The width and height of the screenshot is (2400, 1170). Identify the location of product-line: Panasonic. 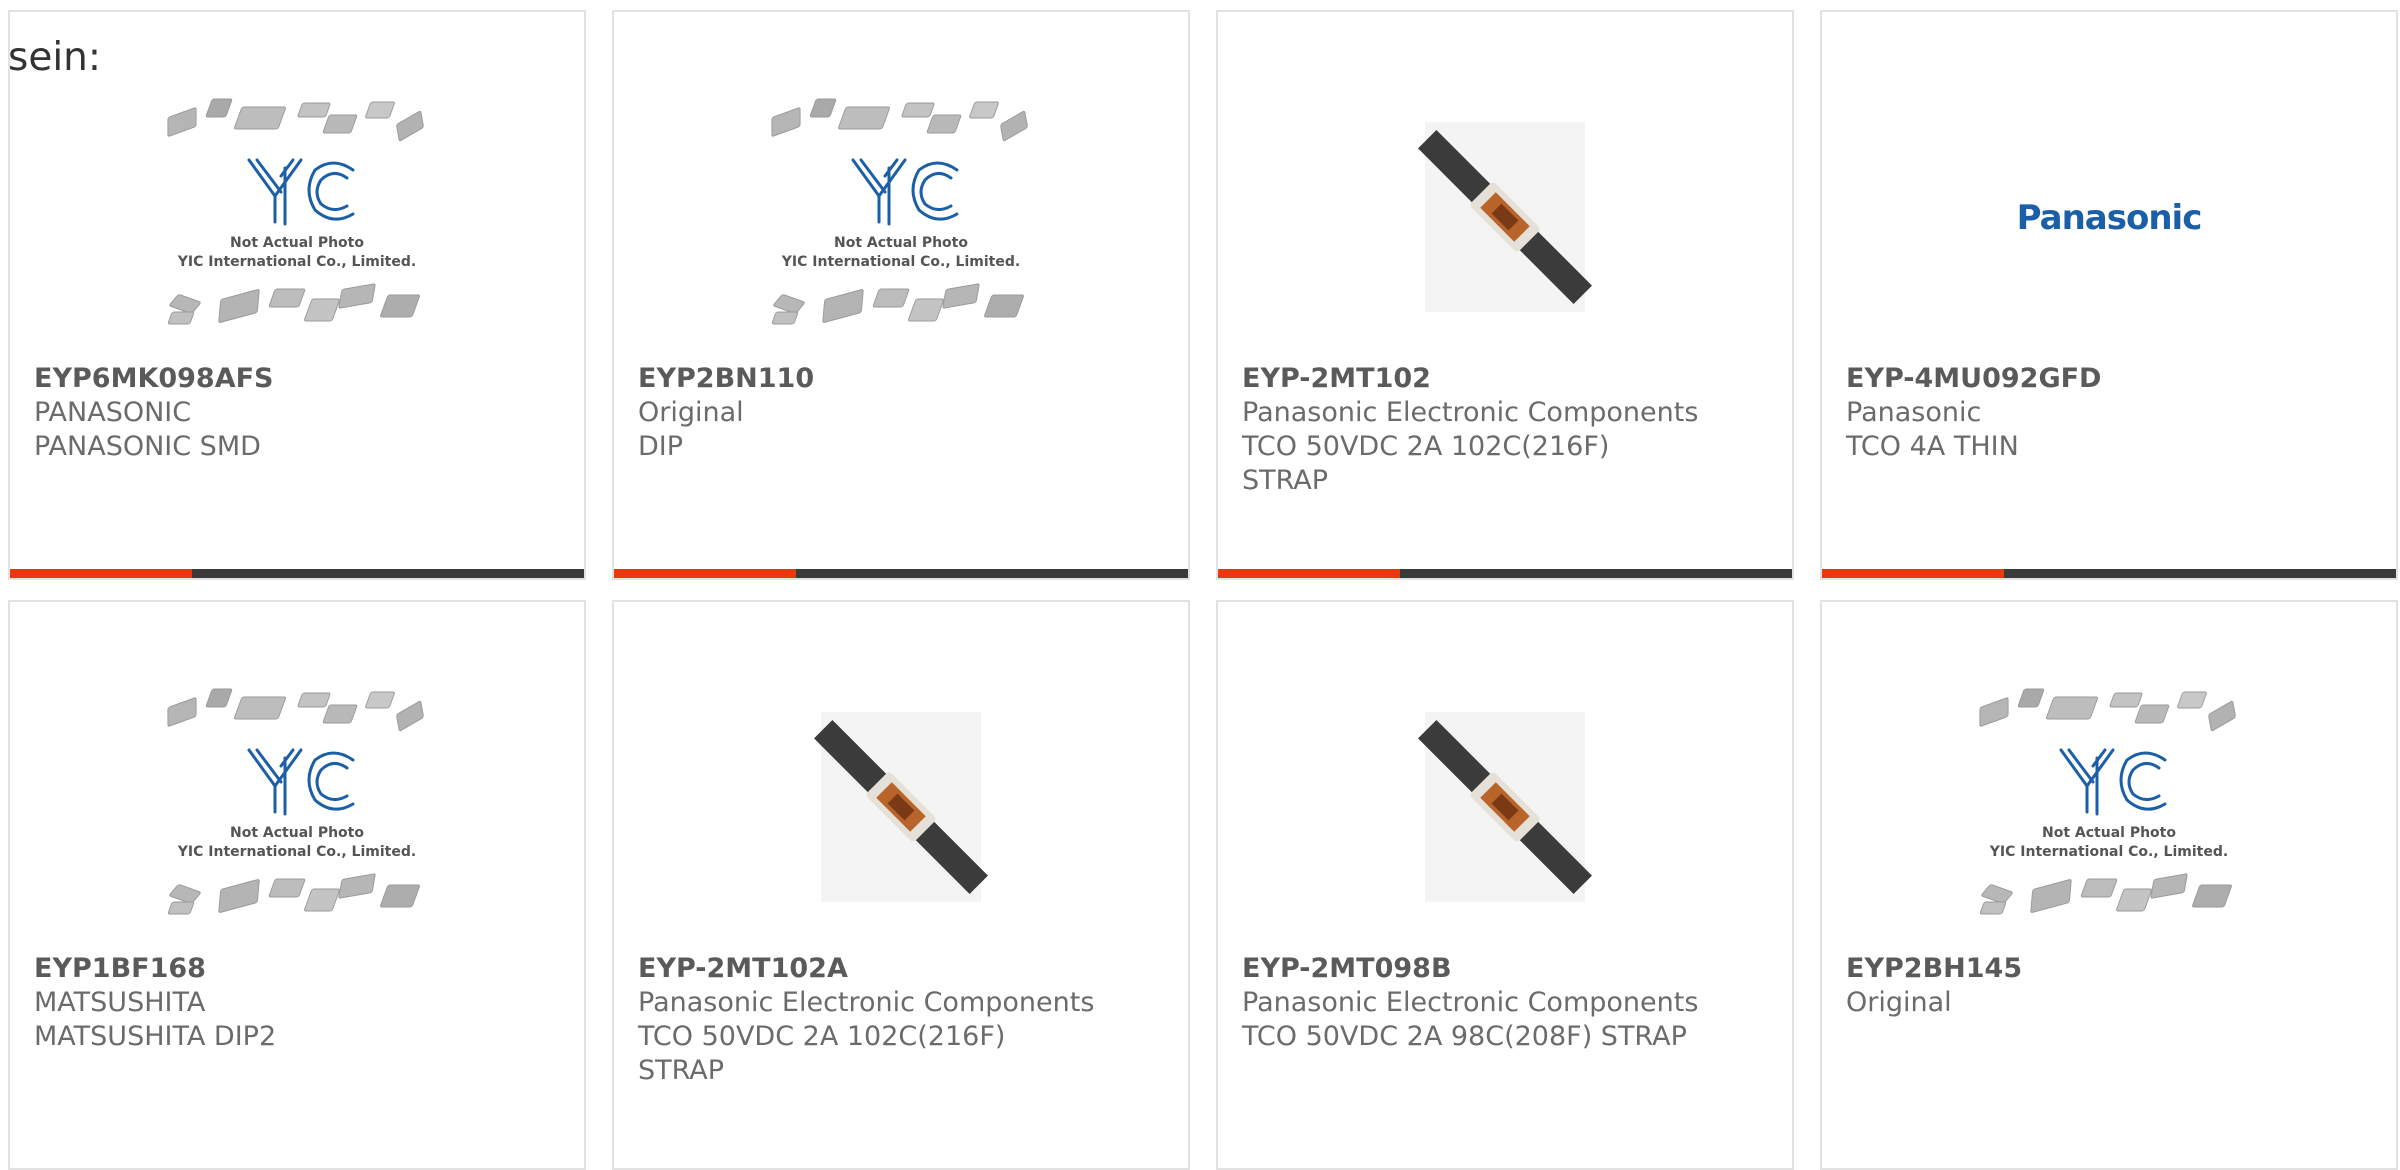
(1914, 412).